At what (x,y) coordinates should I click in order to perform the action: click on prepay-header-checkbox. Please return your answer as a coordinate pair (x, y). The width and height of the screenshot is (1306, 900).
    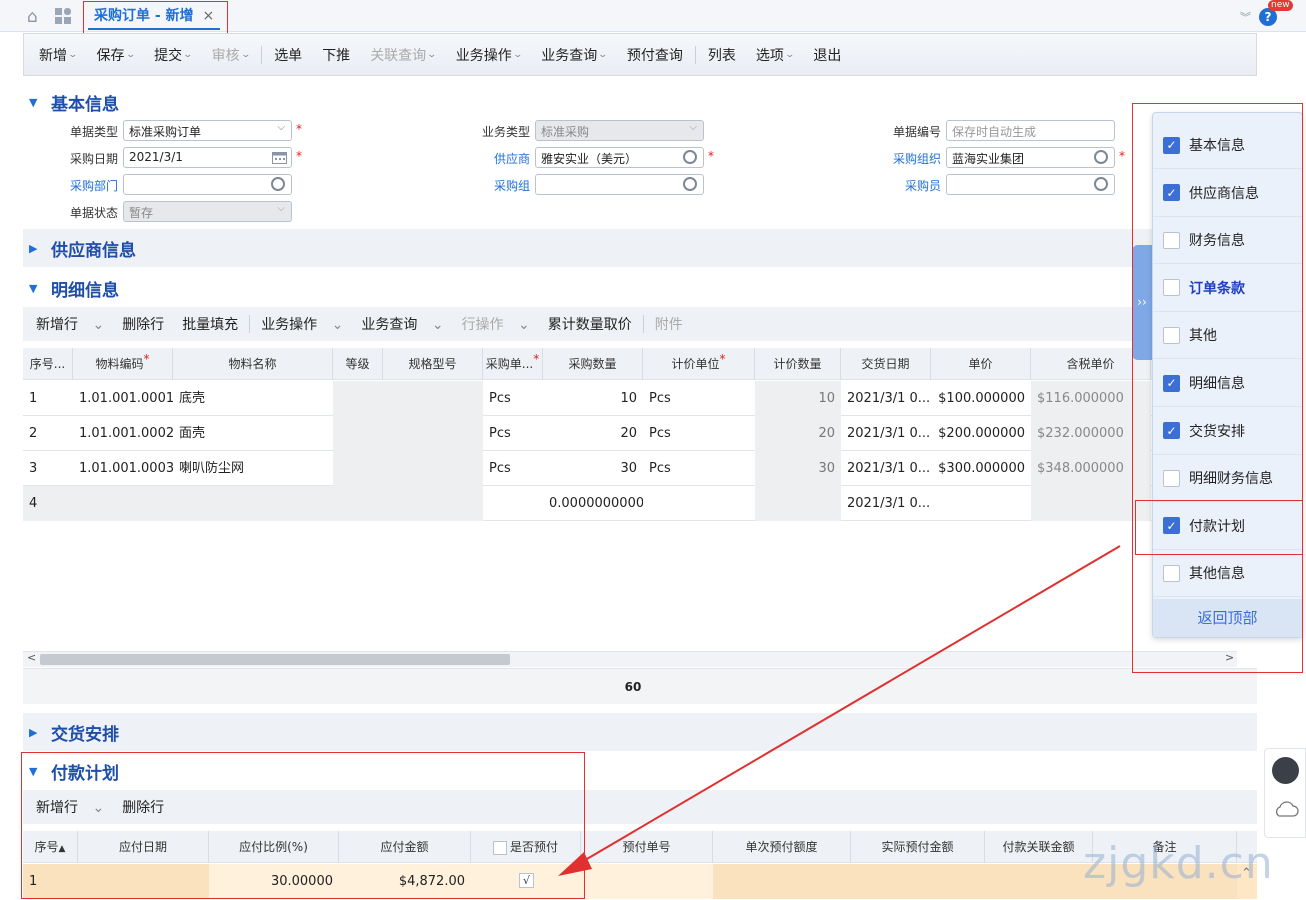
    Looking at the image, I should click on (499, 847).